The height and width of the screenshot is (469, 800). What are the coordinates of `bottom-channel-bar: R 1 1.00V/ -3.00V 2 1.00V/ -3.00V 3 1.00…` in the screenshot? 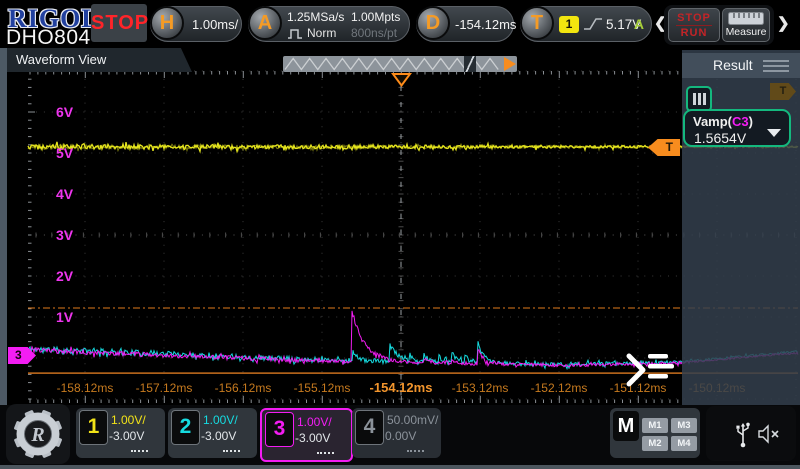 It's located at (400, 436).